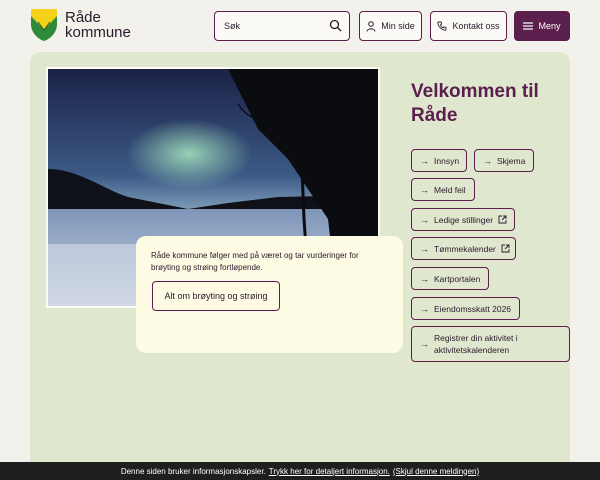 Image resolution: width=600 pixels, height=480 pixels. I want to click on kontakt-oss-label: Kontakt oss, so click(476, 26).